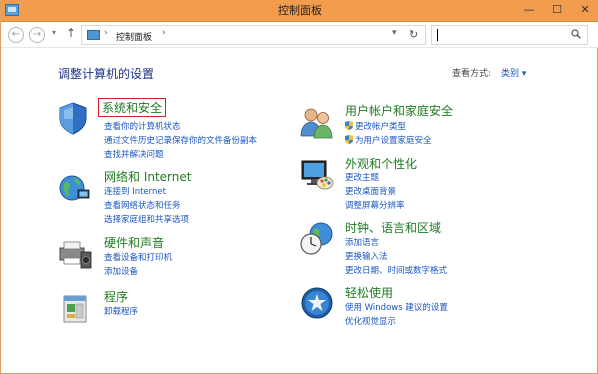  Describe the element at coordinates (576, 34) in the screenshot. I see `search-icon` at that location.